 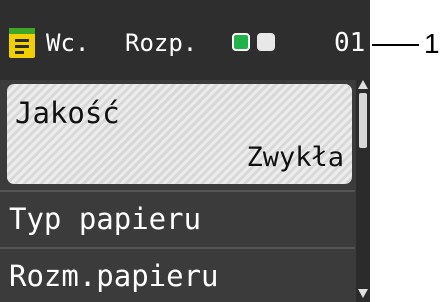 I want to click on menu-item-label: Jakość, so click(x=67, y=113).